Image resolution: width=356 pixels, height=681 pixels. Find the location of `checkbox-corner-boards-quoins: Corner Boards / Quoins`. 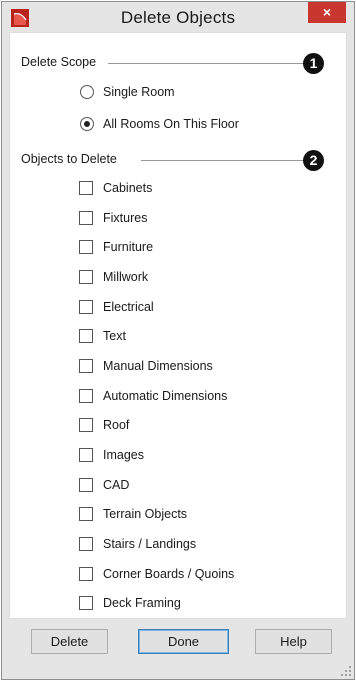

checkbox-corner-boards-quoins: Corner Boards / Quoins is located at coordinates (156, 574).